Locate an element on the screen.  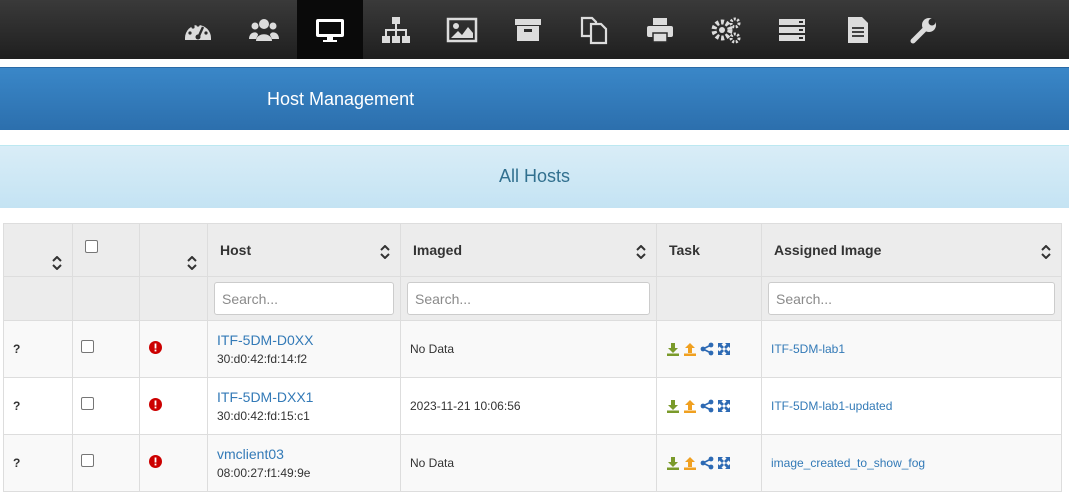
host-name-link: ITF-5DM-D0XX is located at coordinates (308, 340).